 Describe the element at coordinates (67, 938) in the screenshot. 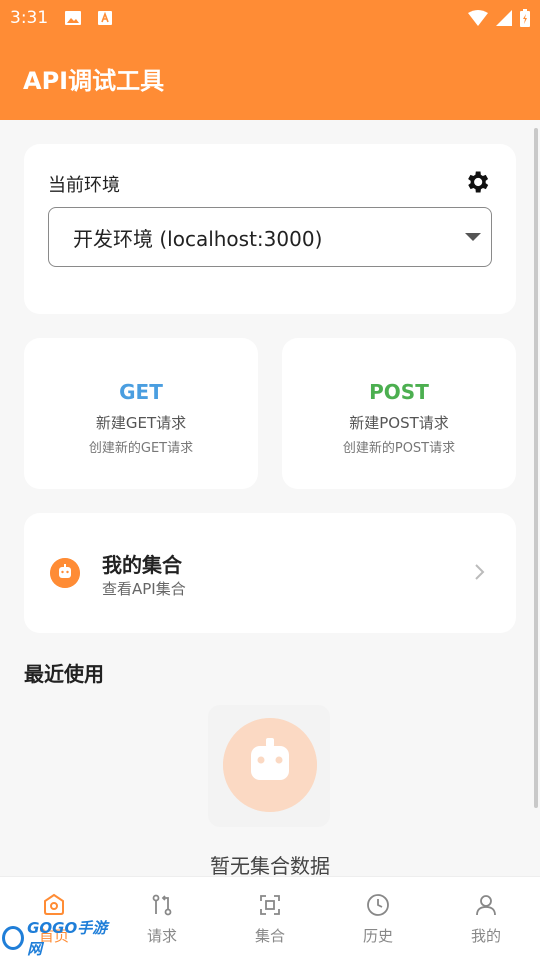

I see `watermark-text: GOGO手游网` at that location.